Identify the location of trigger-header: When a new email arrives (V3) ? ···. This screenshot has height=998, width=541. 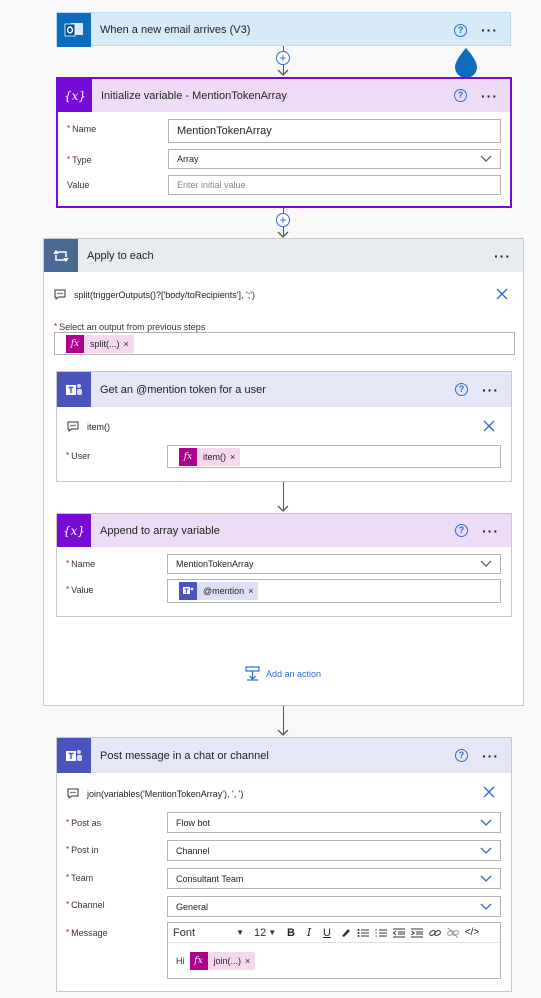
(283, 30).